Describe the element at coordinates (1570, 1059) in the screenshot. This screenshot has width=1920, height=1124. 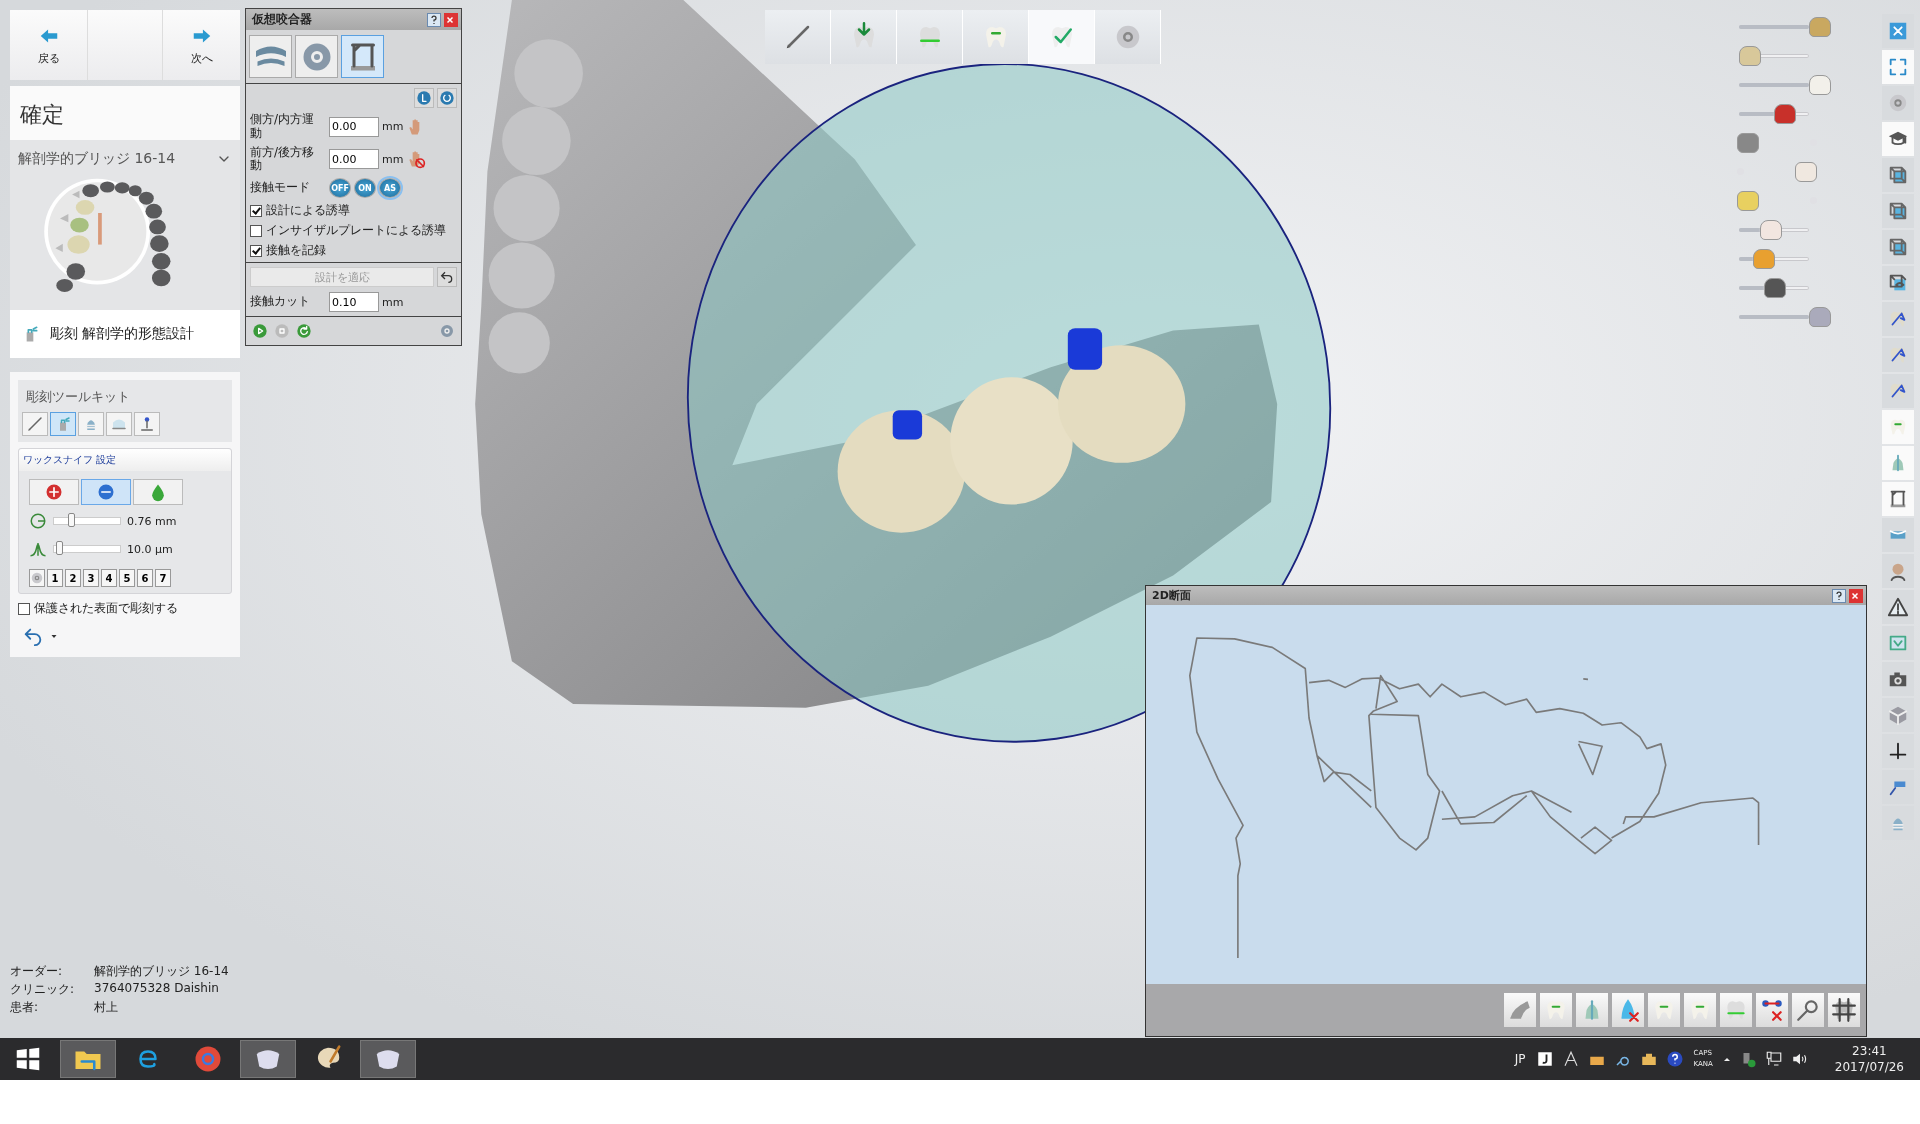
I see `font-letter-icon` at that location.